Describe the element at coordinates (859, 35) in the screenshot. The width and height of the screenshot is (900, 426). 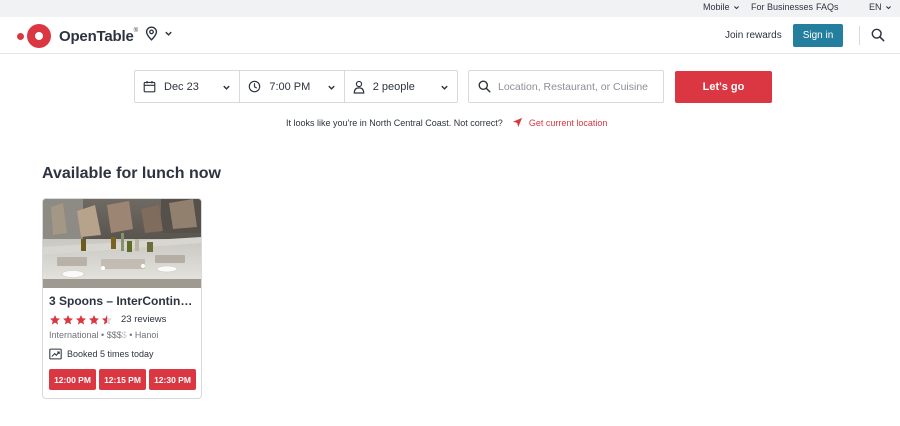
I see `header-divider` at that location.